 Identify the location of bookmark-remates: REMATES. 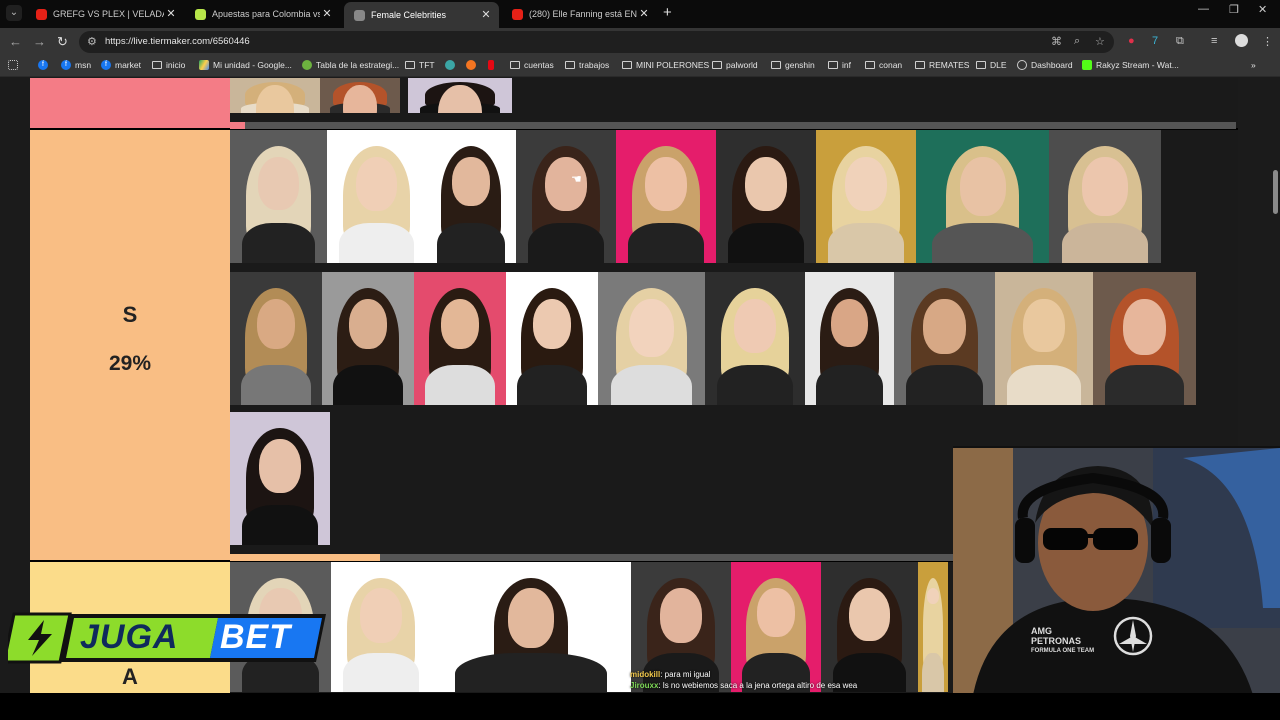
(942, 65).